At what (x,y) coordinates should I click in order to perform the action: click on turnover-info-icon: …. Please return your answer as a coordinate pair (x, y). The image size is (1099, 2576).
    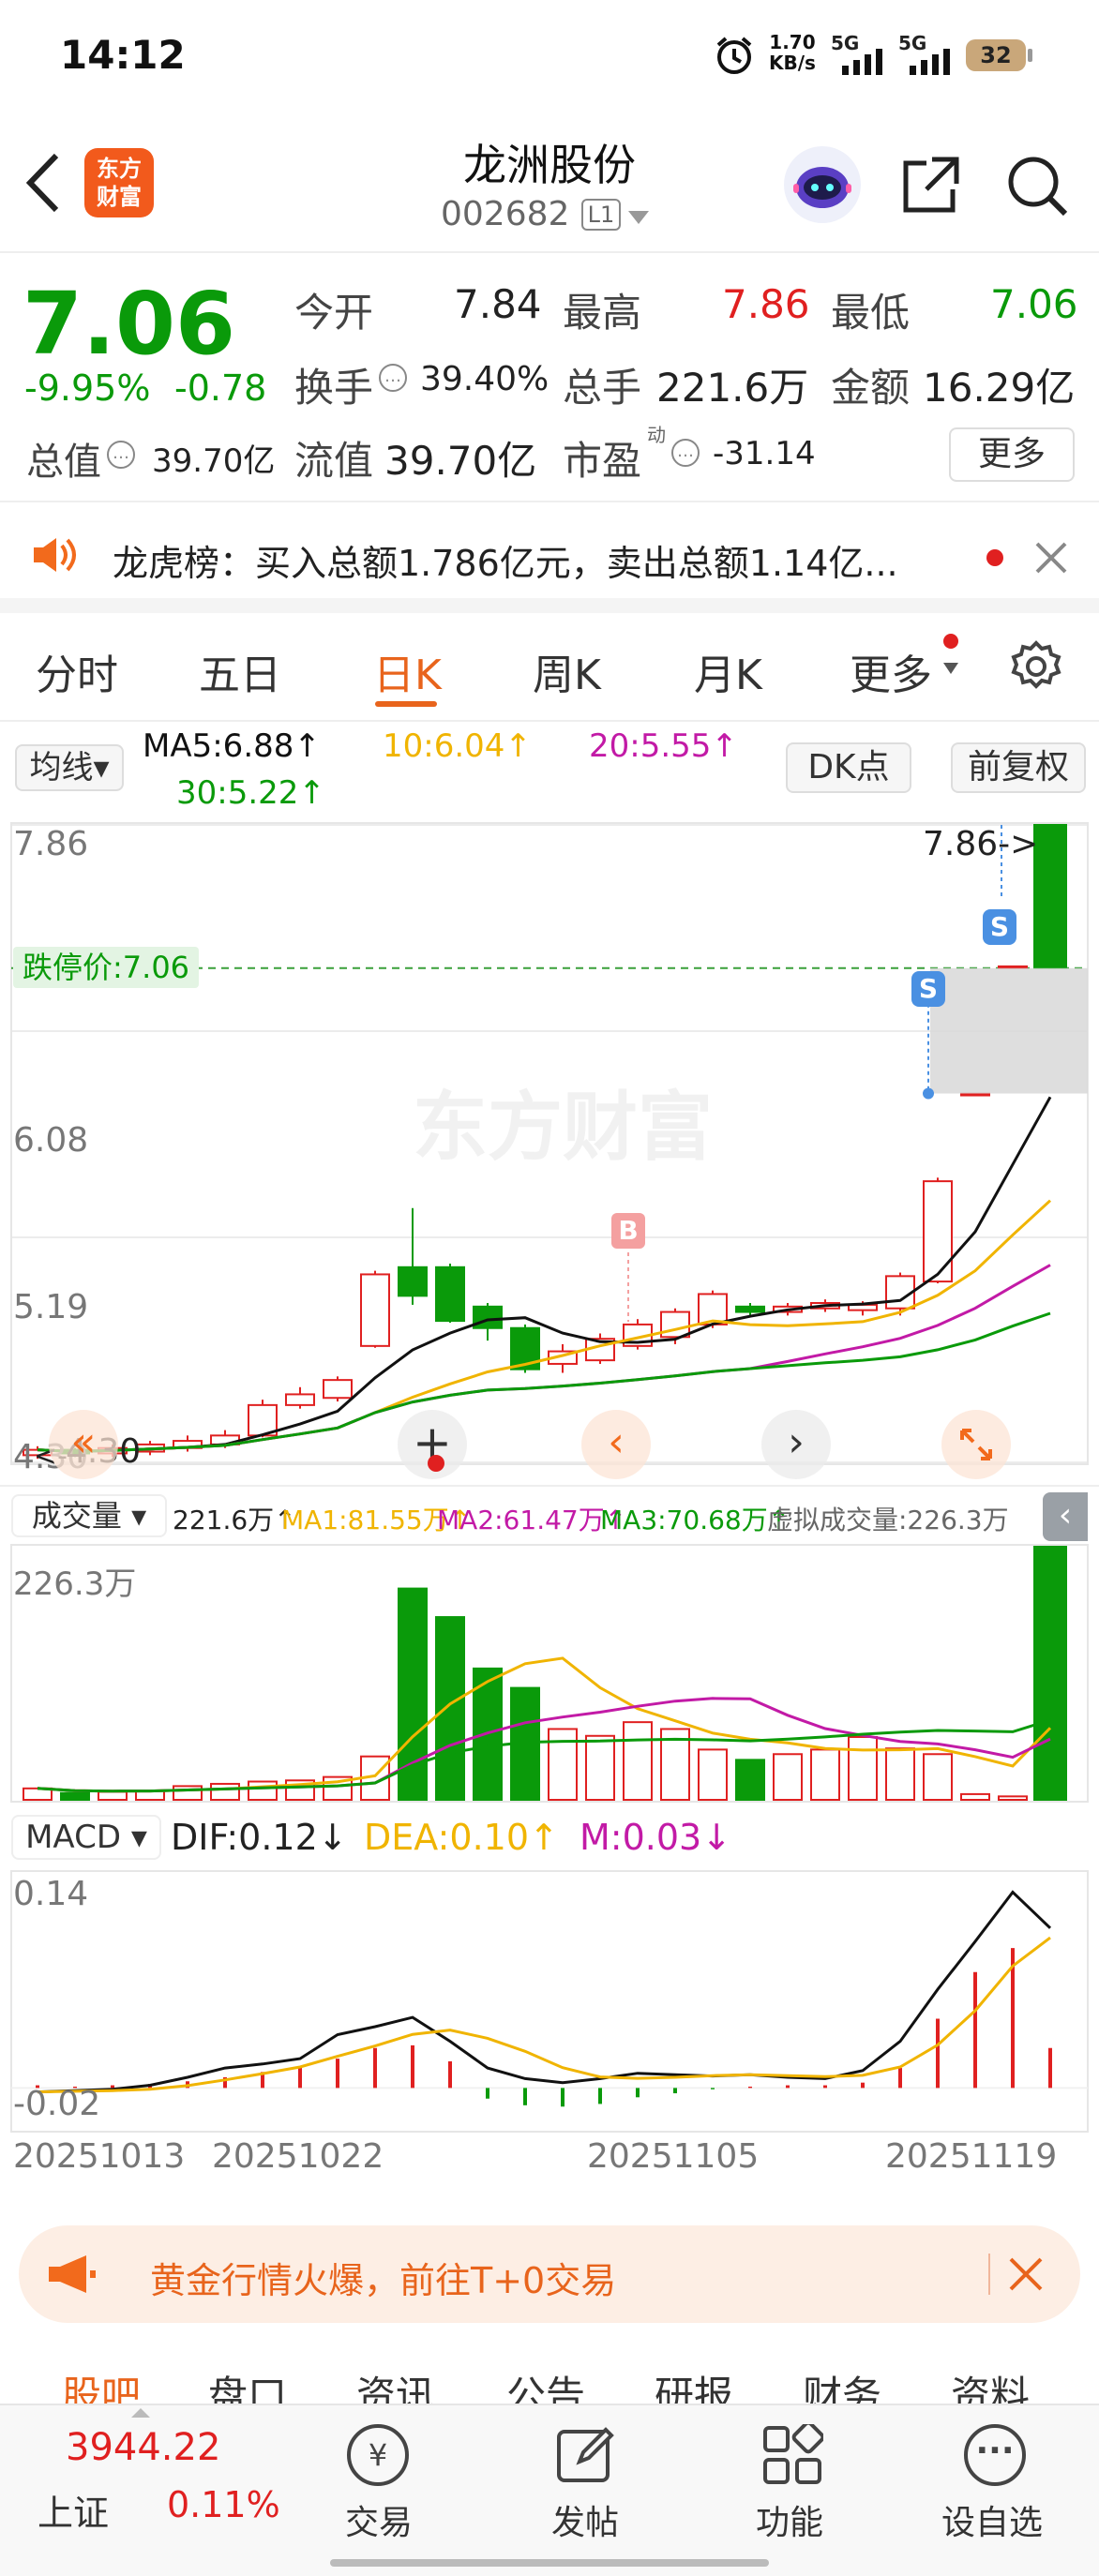
    Looking at the image, I should click on (393, 378).